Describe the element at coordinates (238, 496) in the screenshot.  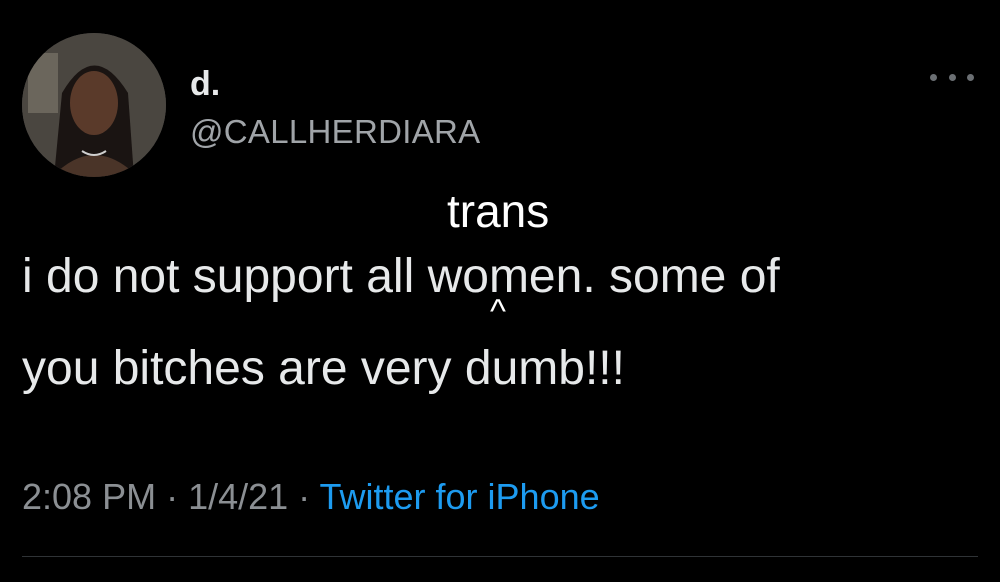
I see `tweet-date: 1/4/21` at that location.